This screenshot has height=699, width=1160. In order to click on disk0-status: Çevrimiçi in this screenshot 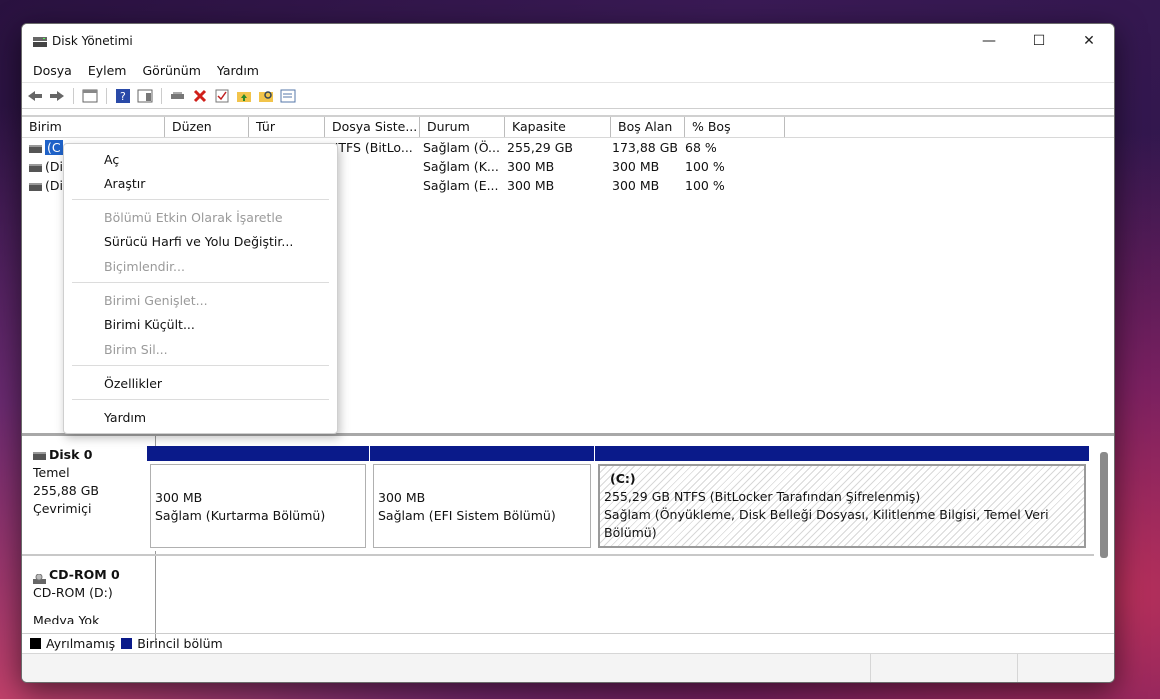, I will do `click(62, 508)`.